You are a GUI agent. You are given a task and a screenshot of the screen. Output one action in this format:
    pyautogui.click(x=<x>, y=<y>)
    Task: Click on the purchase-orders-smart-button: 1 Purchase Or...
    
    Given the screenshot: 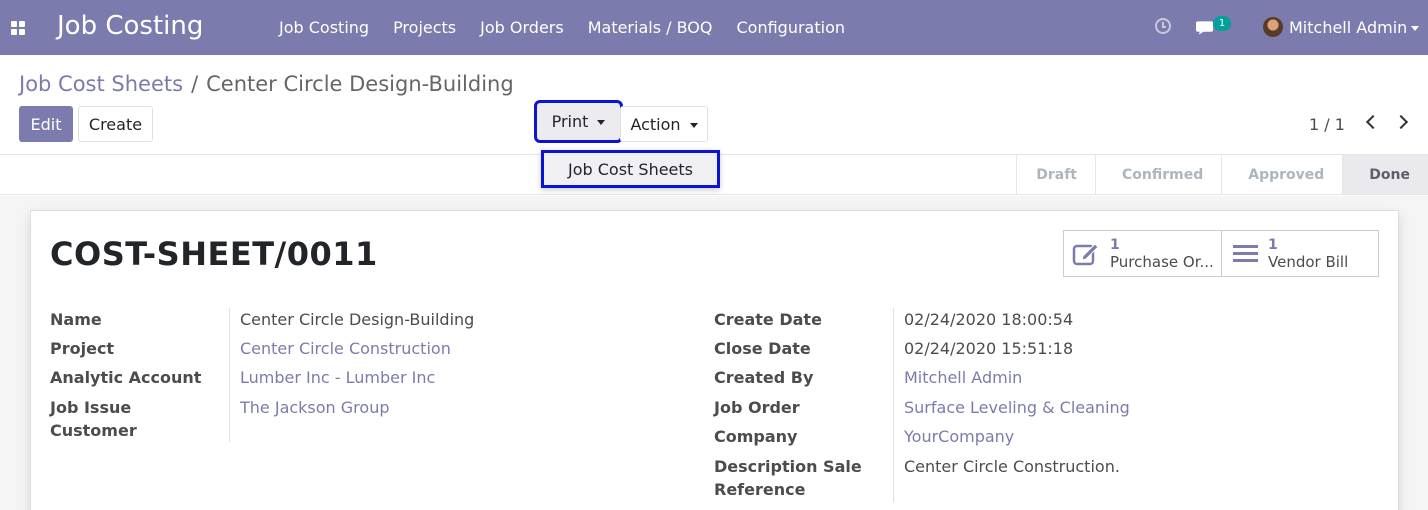 What is the action you would take?
    pyautogui.click(x=1142, y=253)
    